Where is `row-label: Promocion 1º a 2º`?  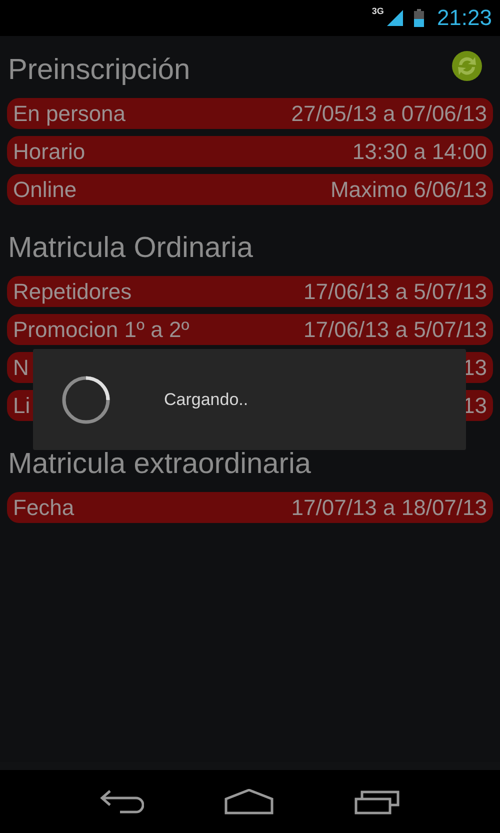 row-label: Promocion 1º a 2º is located at coordinates (101, 329).